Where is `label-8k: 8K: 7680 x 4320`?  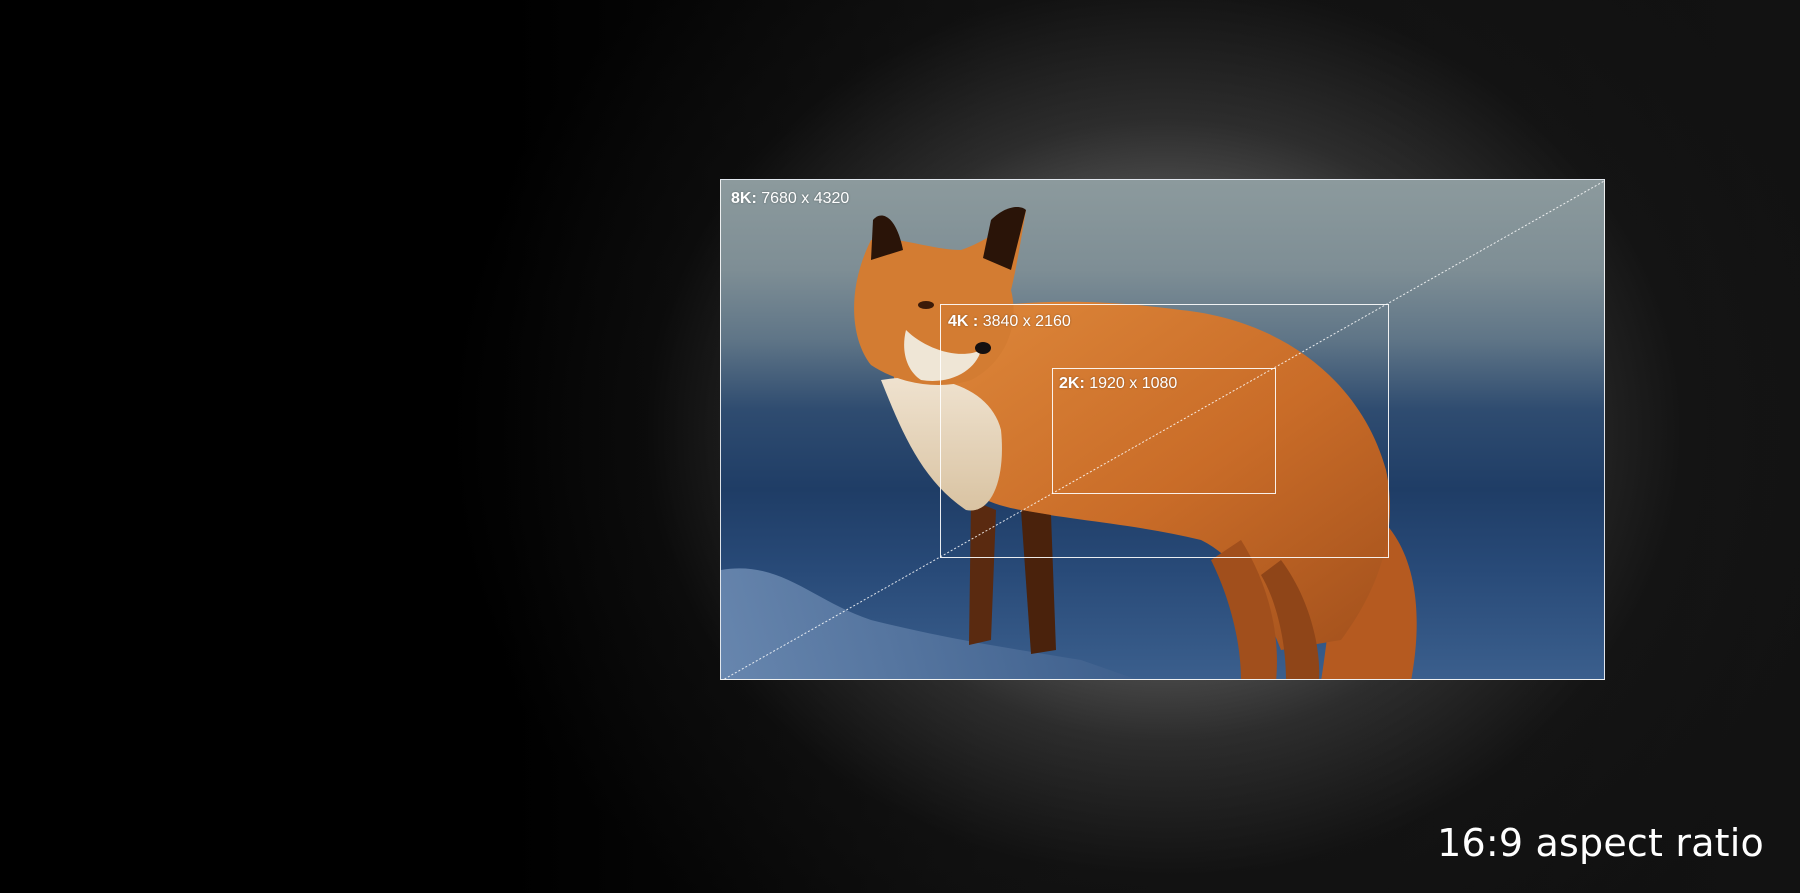
label-8k: 8K: 7680 x 4320 is located at coordinates (790, 199).